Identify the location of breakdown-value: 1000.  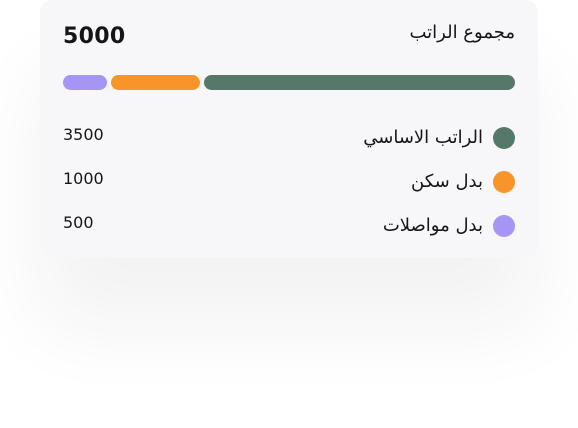
(83, 178).